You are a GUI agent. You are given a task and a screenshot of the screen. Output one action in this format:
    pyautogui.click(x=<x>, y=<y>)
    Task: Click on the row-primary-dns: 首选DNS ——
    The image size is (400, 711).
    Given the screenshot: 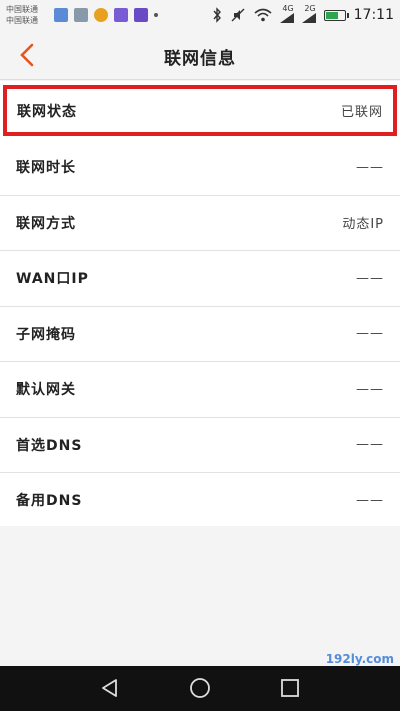 What is the action you would take?
    pyautogui.click(x=200, y=445)
    